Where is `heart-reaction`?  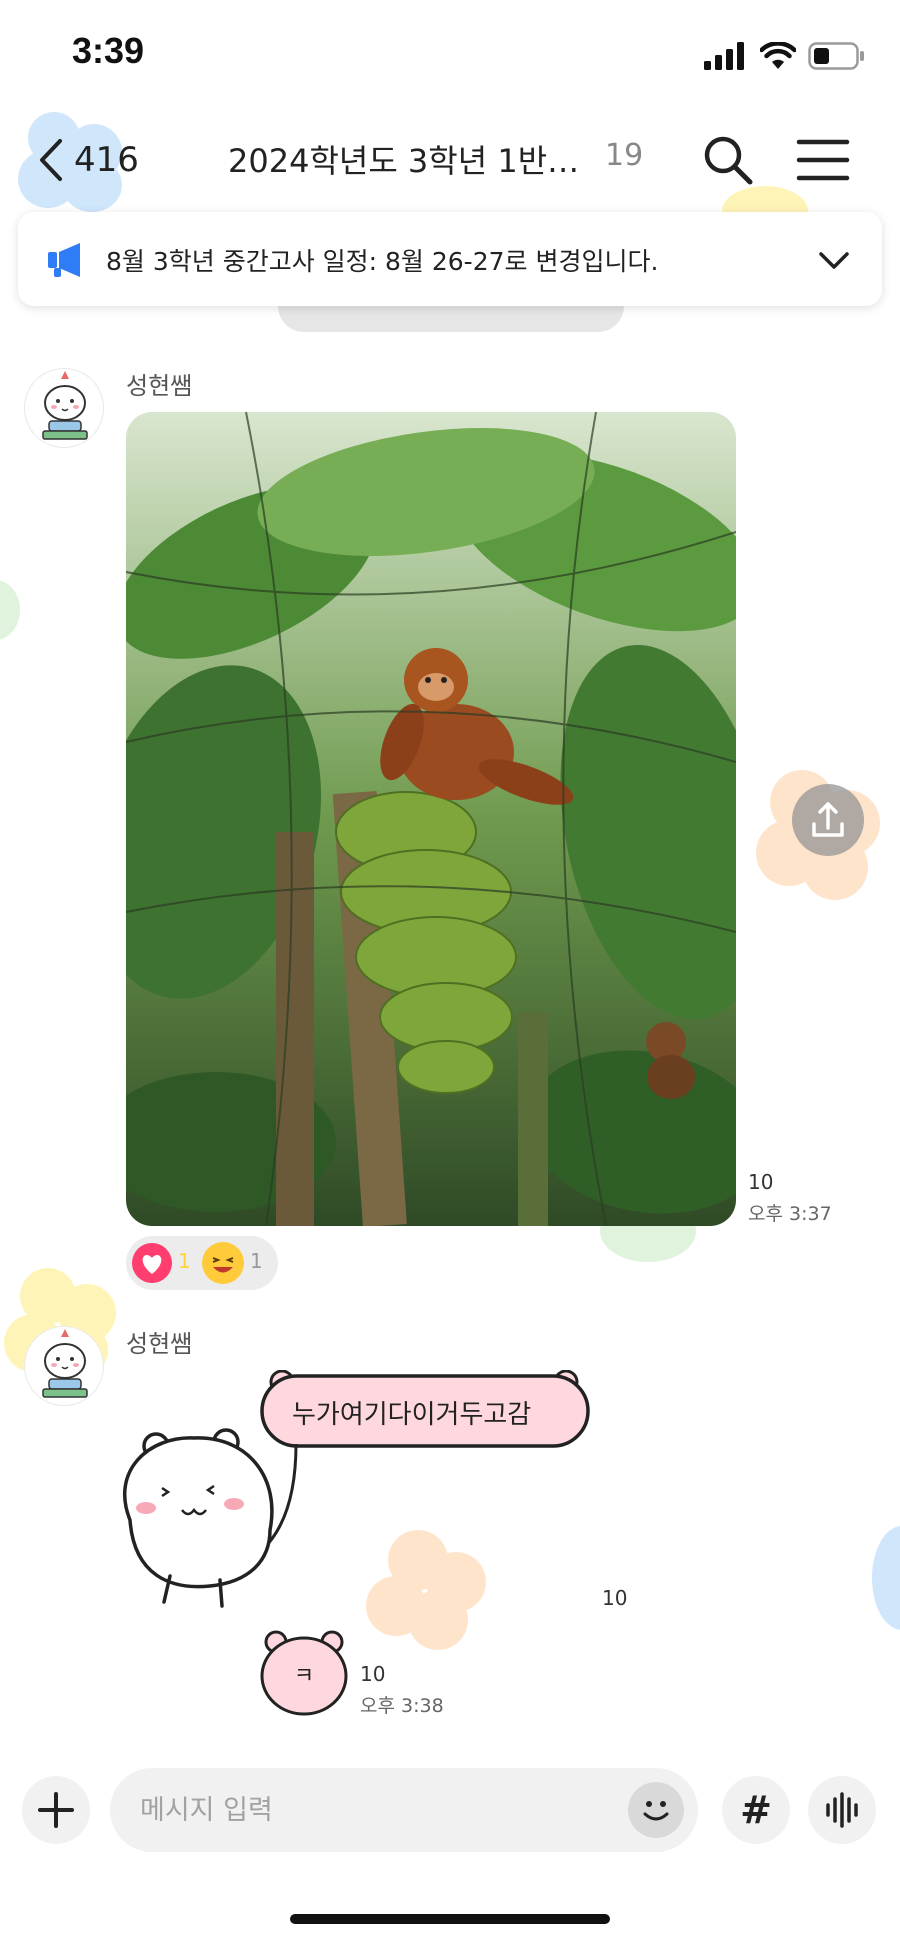
heart-reaction is located at coordinates (152, 1263).